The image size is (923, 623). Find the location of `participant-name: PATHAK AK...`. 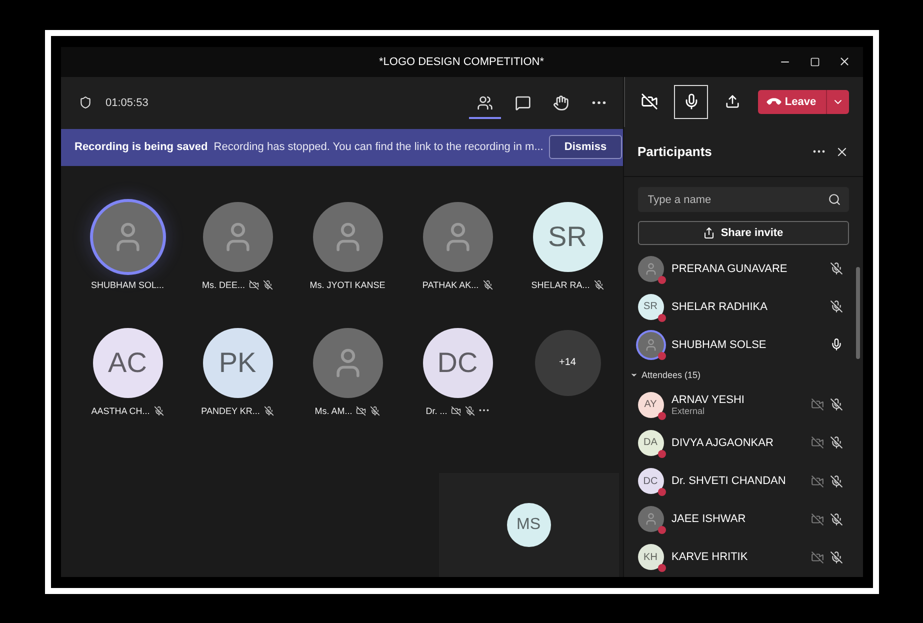

participant-name: PATHAK AK... is located at coordinates (450, 285).